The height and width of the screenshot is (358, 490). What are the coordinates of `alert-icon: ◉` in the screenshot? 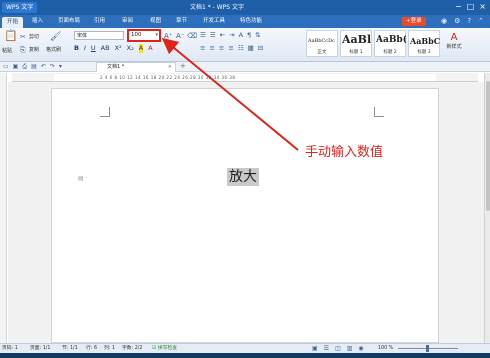 It's located at (444, 21).